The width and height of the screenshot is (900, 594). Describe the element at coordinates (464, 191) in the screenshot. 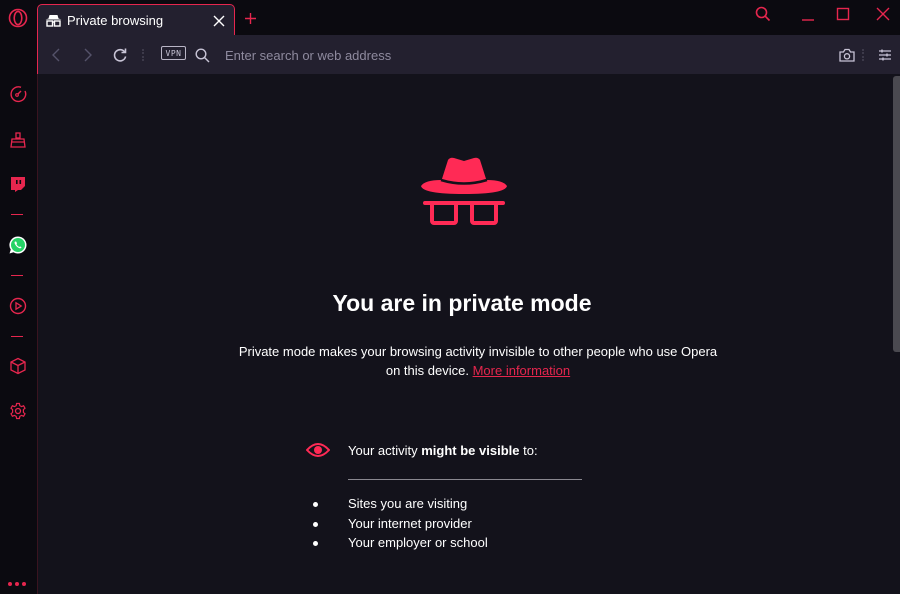

I see `incognito-hat-glasses-icon` at that location.